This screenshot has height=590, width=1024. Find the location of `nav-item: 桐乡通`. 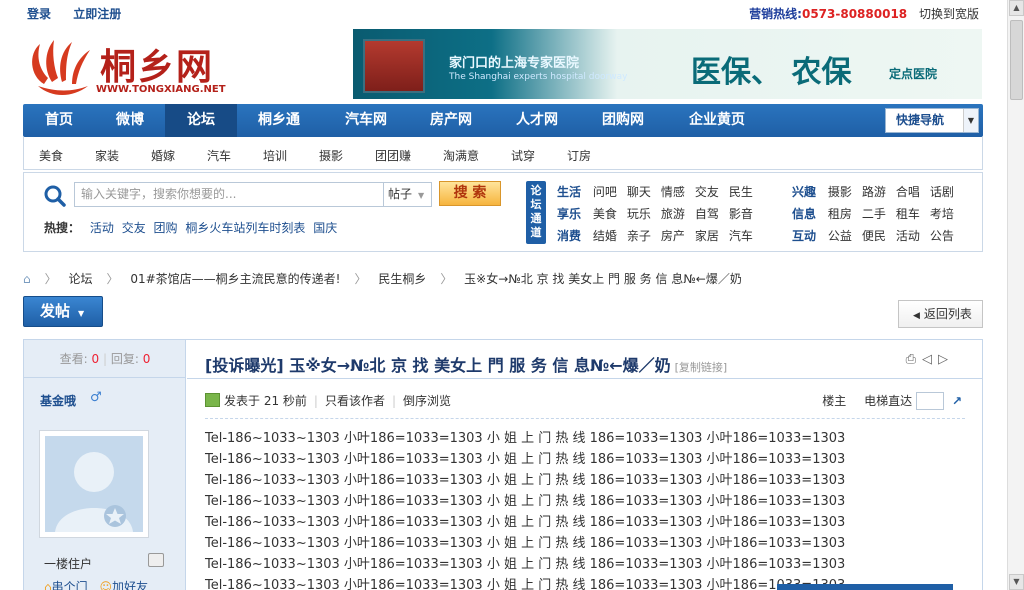

nav-item: 桐乡通 is located at coordinates (279, 120).